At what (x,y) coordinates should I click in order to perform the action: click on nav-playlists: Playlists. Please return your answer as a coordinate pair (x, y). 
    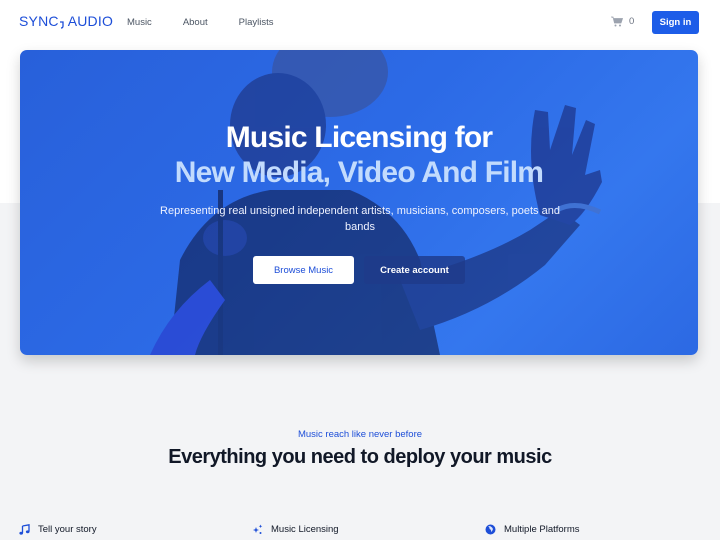
    Looking at the image, I should click on (256, 22).